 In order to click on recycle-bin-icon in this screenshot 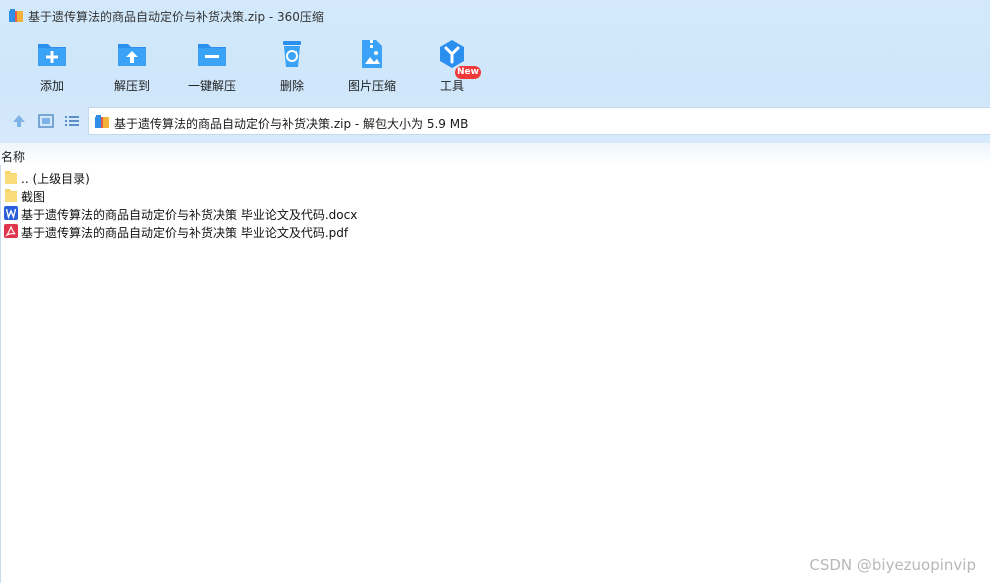, I will do `click(292, 54)`.